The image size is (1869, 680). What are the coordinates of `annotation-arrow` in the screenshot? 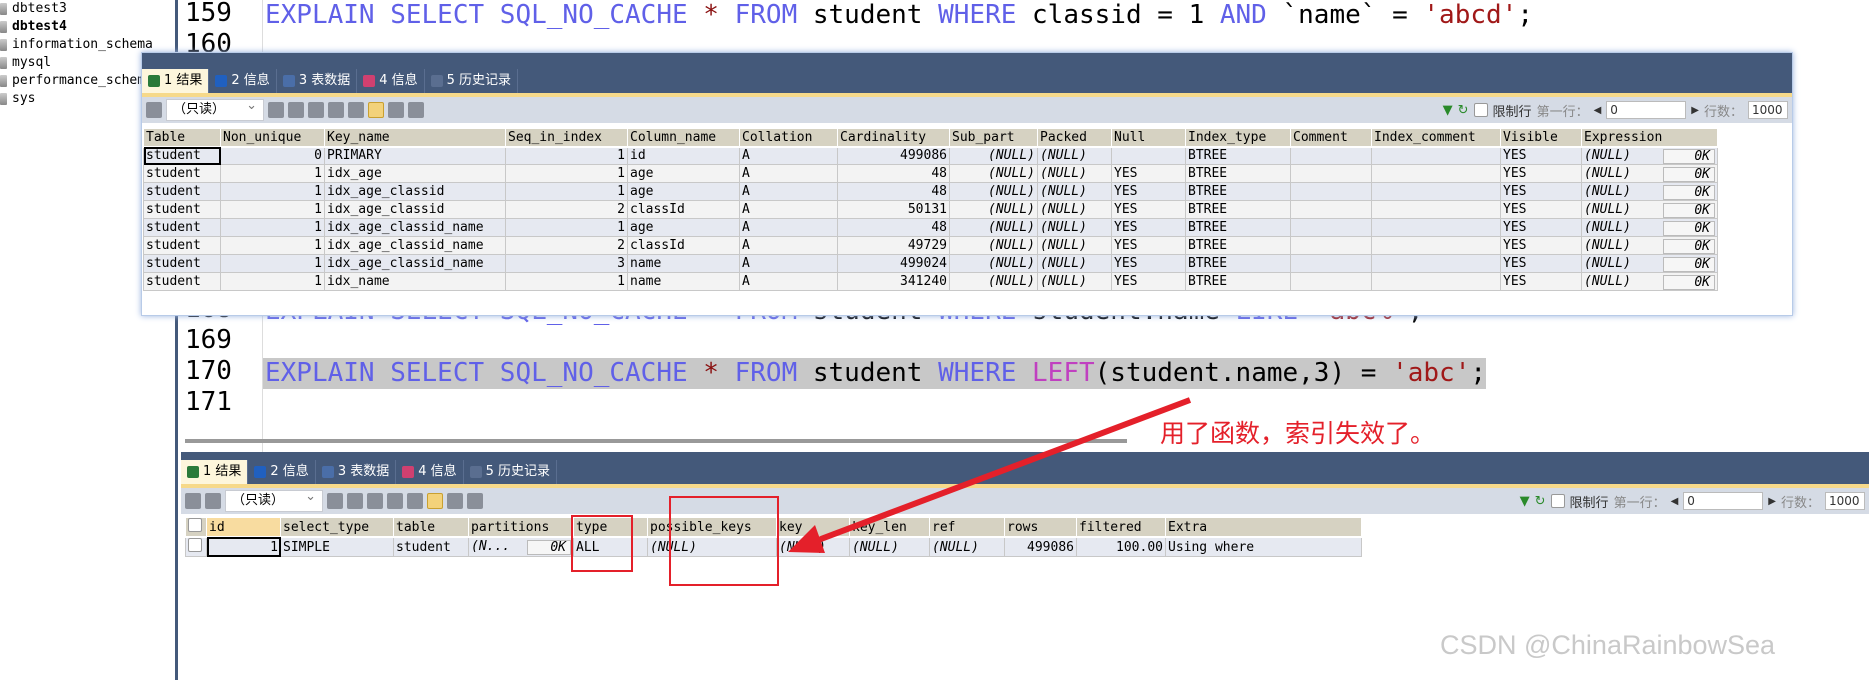 It's located at (990, 475).